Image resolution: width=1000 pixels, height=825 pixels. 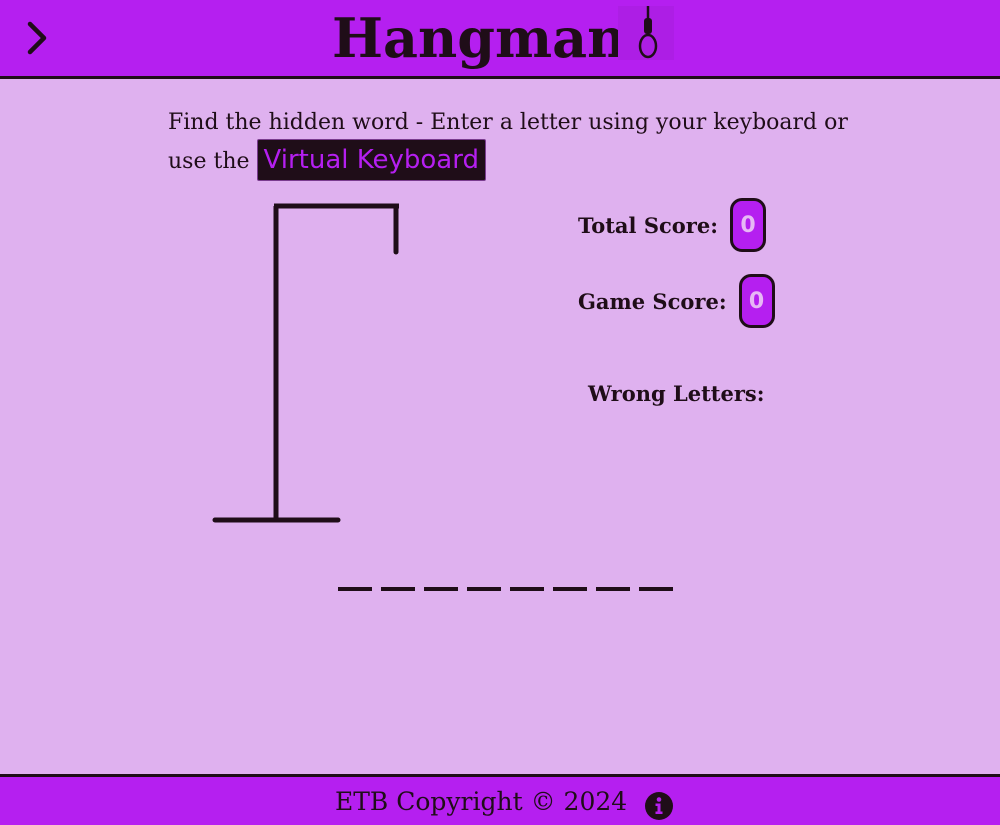 I want to click on total-score: Total Score: 0, so click(x=672, y=225).